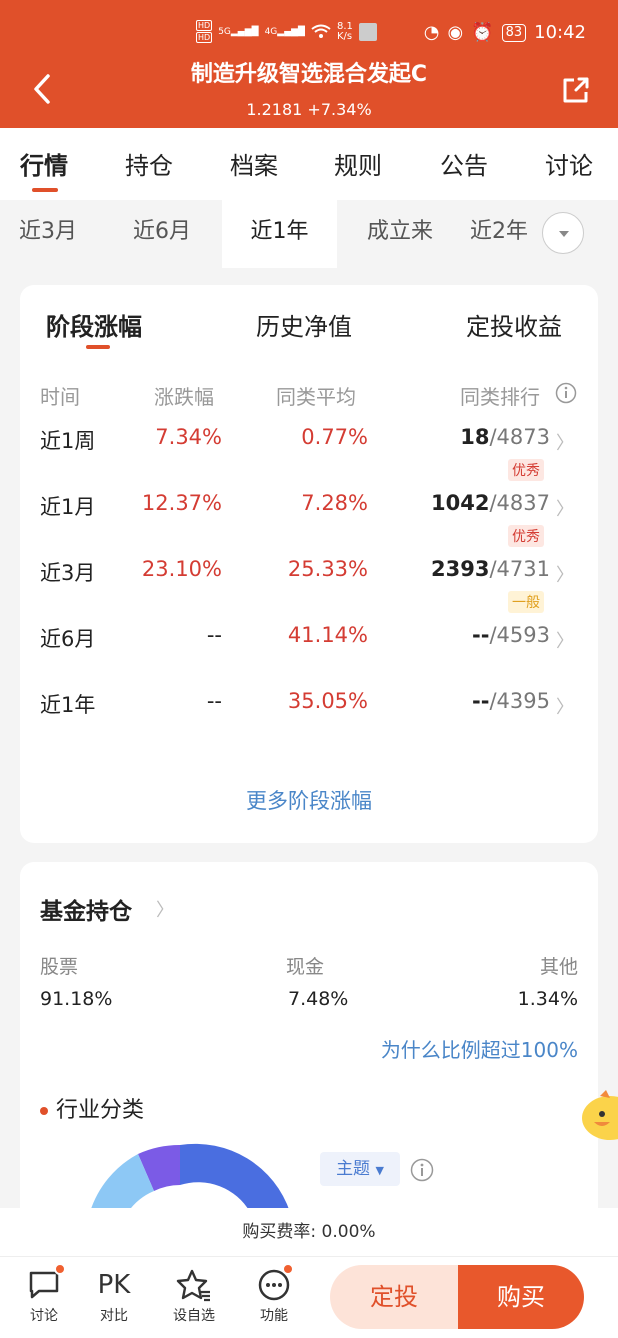 The width and height of the screenshot is (618, 1338). What do you see at coordinates (511, 701) in the screenshot?
I see `row-rank: --/4395` at bounding box center [511, 701].